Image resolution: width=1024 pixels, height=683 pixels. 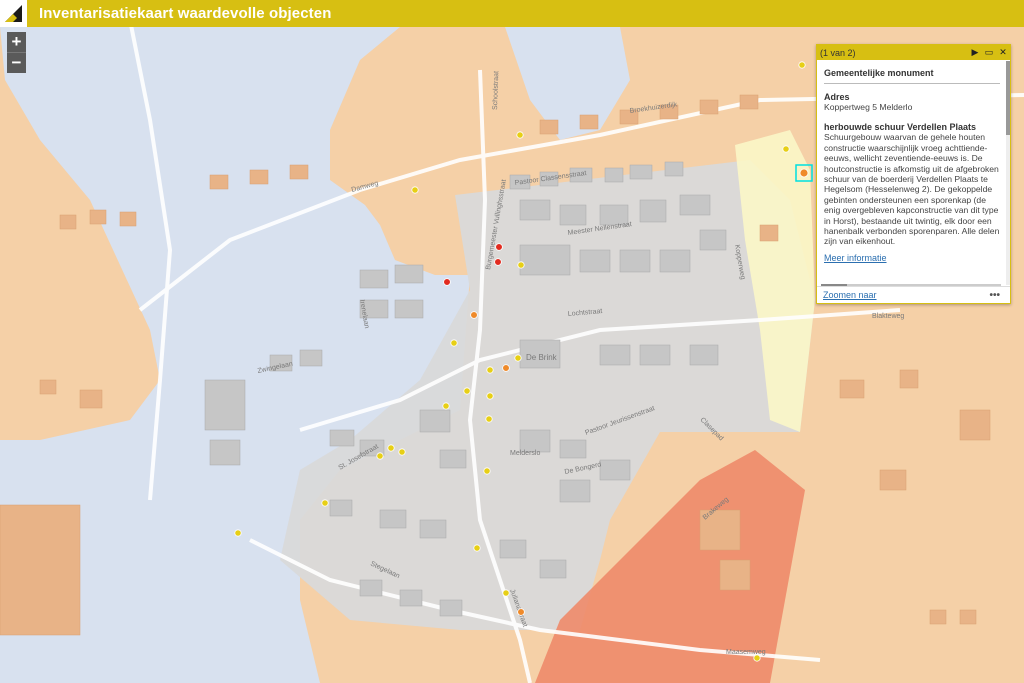 I want to click on street-label-maasemweg: Maasemweg, so click(x=746, y=652).